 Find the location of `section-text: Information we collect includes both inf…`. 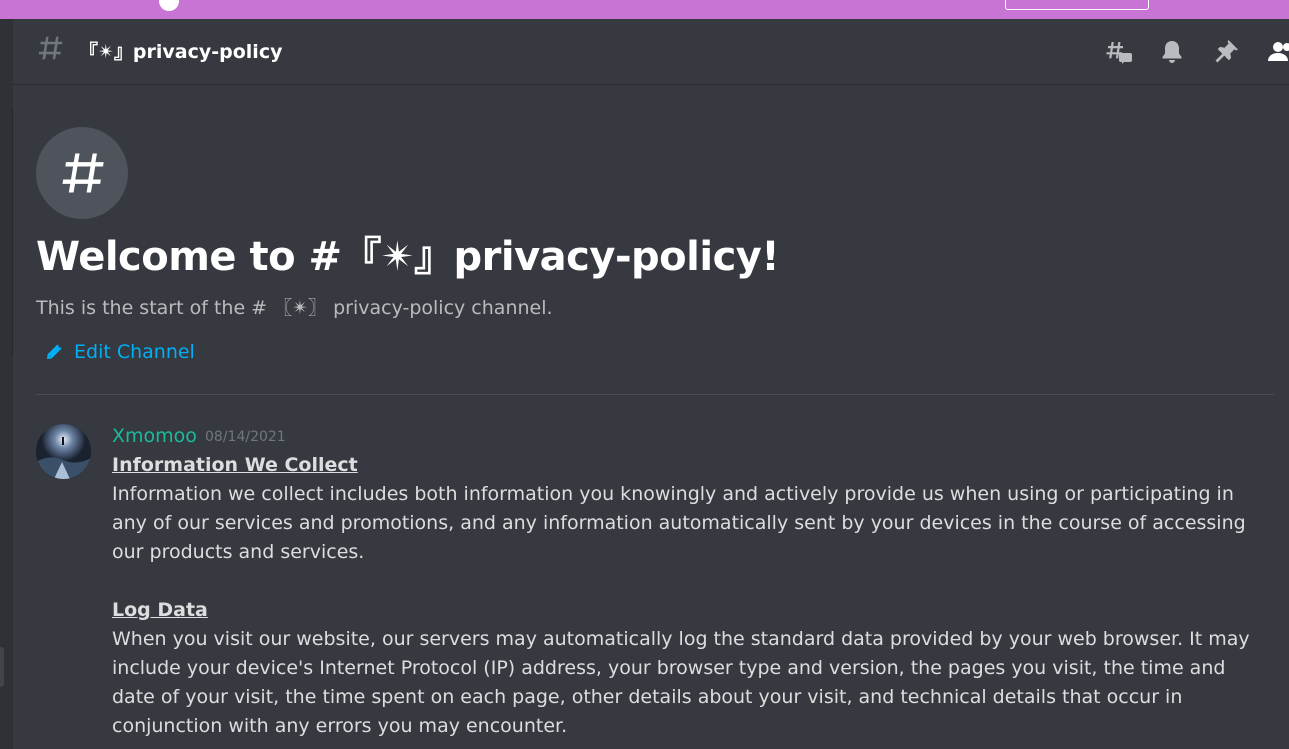

section-text: Information we collect includes both inf… is located at coordinates (679, 523).